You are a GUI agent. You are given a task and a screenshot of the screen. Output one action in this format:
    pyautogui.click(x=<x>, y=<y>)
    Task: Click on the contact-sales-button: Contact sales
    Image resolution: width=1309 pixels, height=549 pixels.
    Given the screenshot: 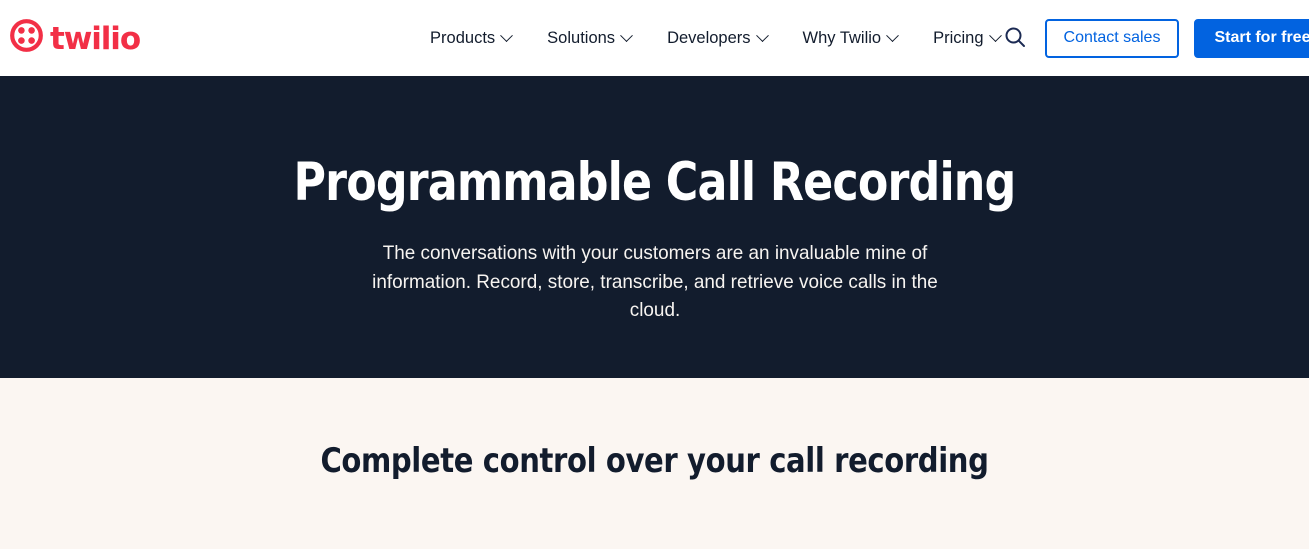 What is the action you would take?
    pyautogui.click(x=1112, y=38)
    